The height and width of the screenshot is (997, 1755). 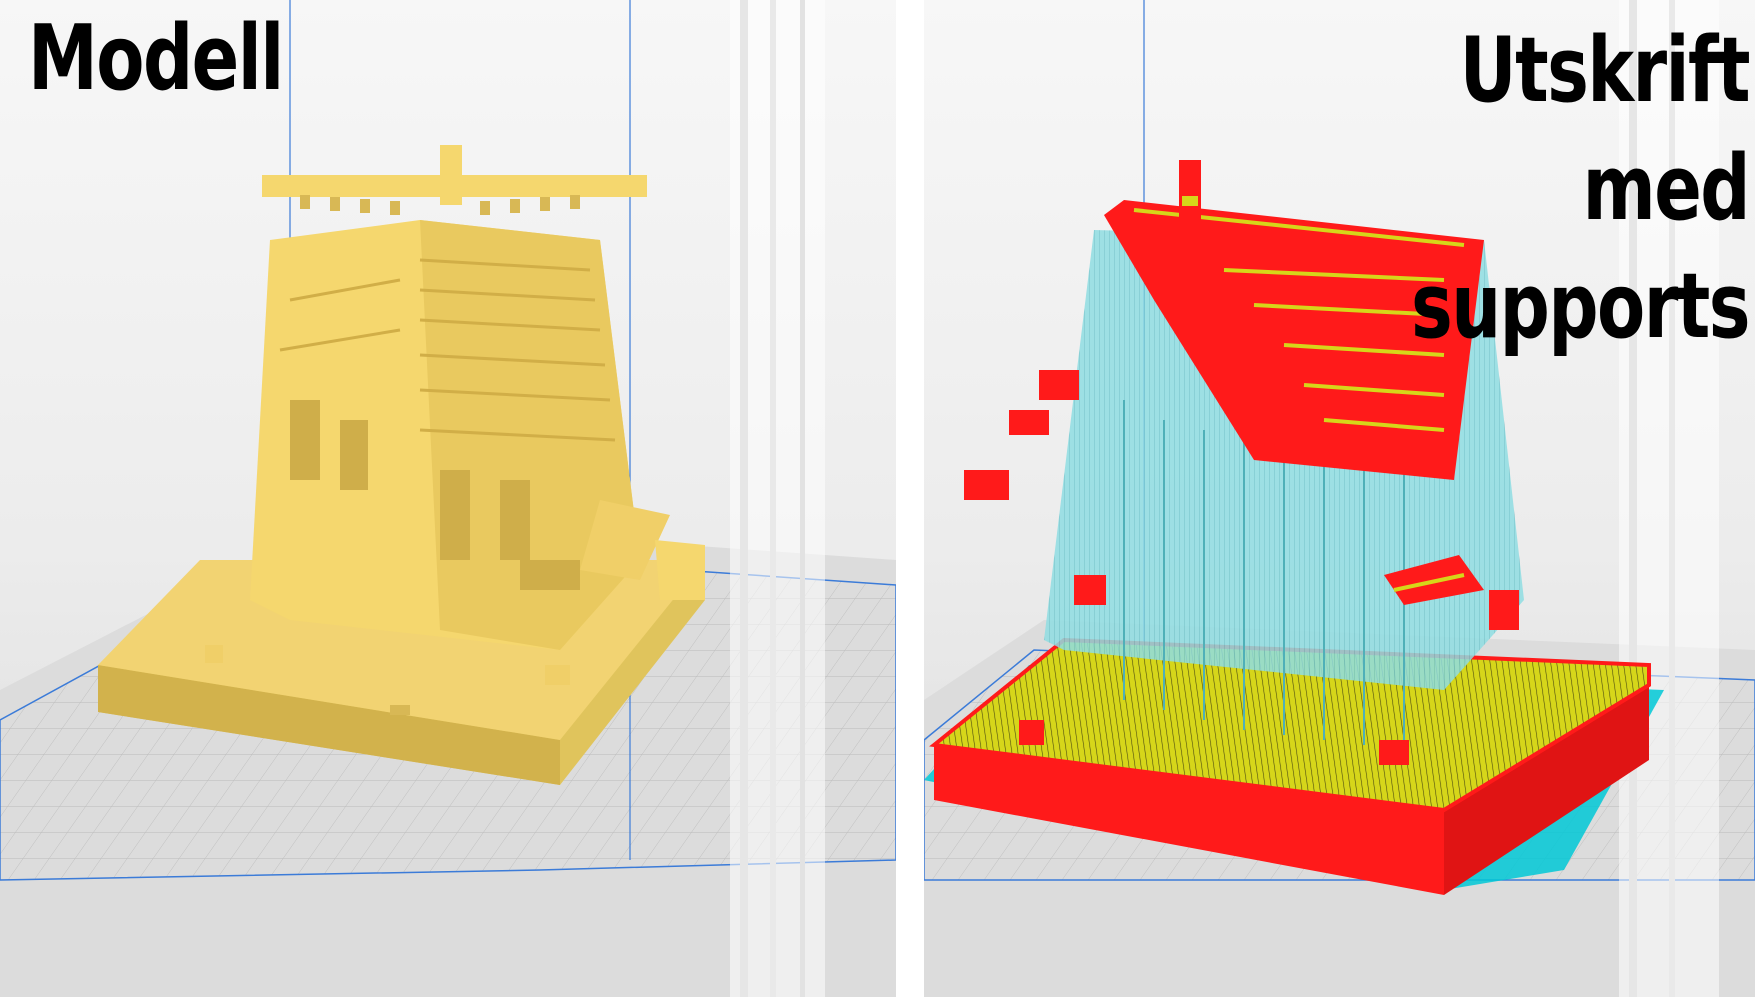 I want to click on prime-tower-ghost, so click(x=777, y=498).